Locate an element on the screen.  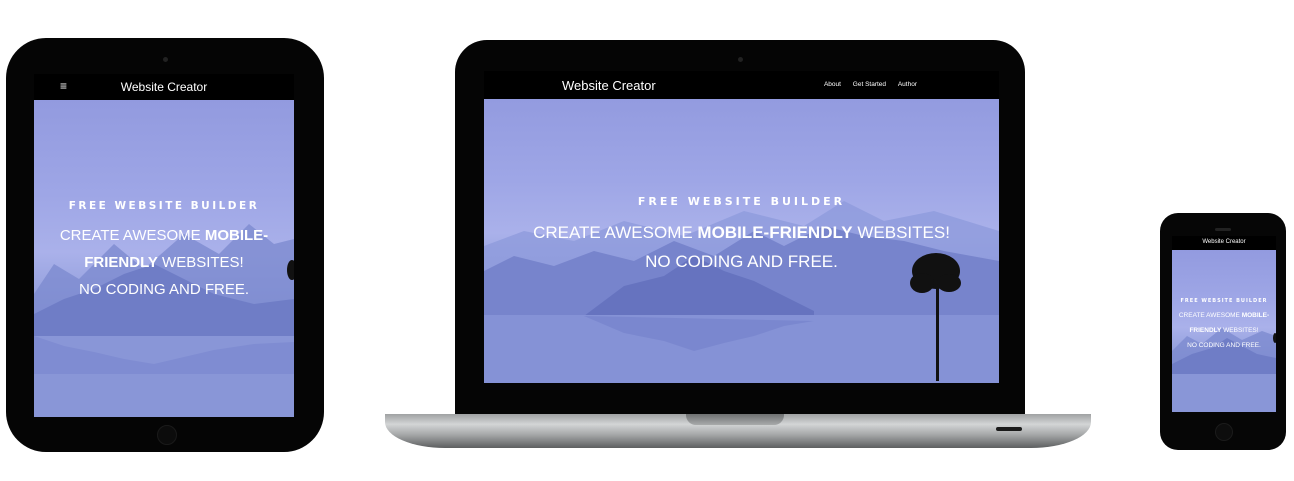
tablet-navbar: ≡ Website Creator is located at coordinates (164, 87).